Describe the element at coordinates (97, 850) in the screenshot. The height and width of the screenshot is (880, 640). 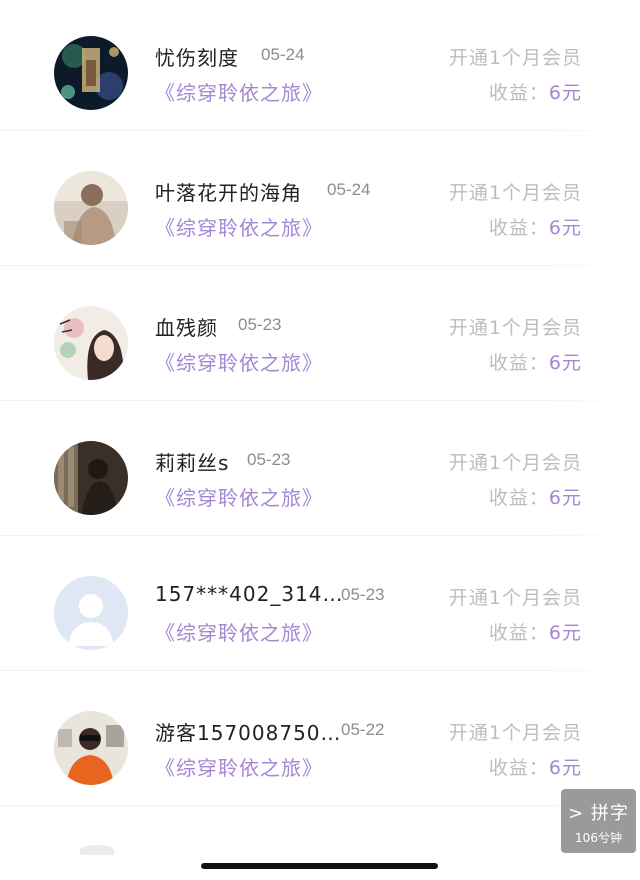
I see `partial-avatar` at that location.